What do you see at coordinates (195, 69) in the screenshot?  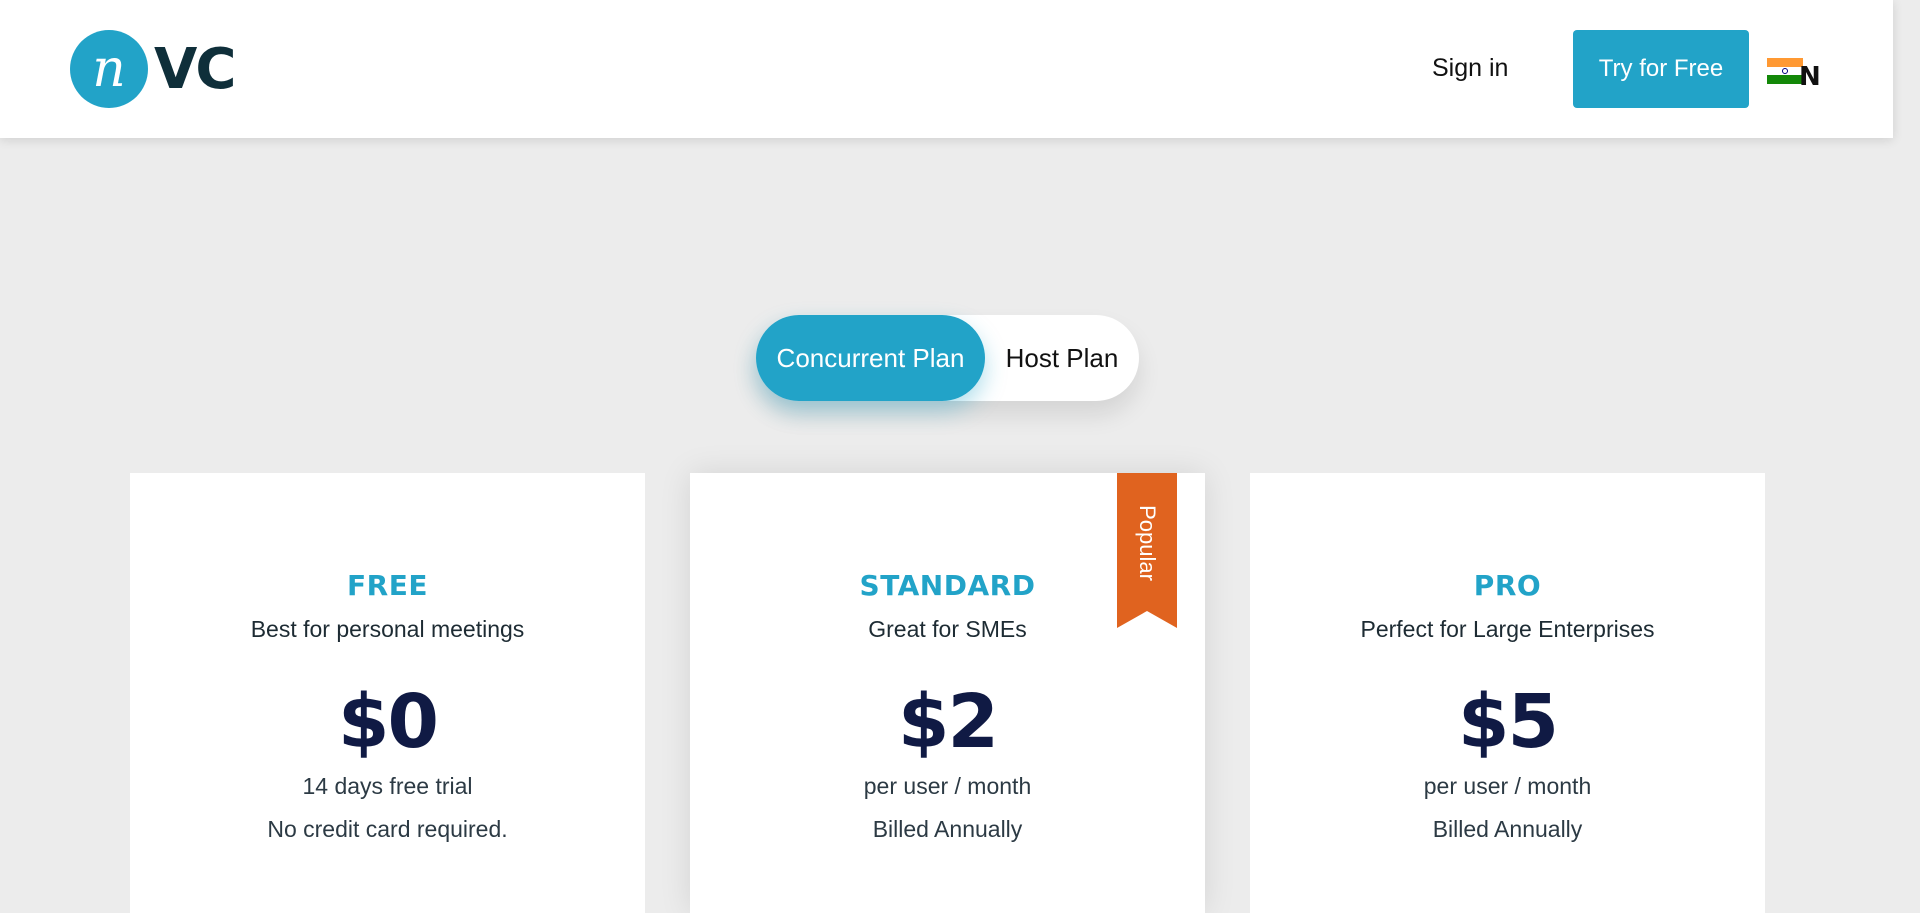 I see `logo-text: VC` at bounding box center [195, 69].